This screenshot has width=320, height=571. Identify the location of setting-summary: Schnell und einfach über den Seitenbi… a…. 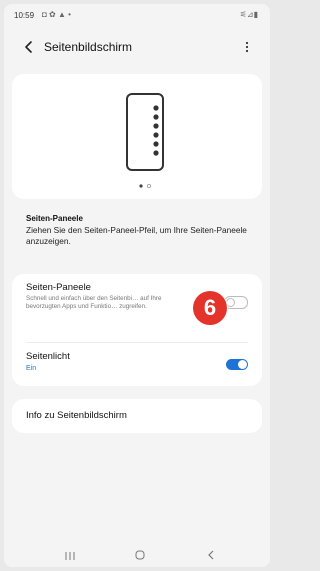
(94, 302).